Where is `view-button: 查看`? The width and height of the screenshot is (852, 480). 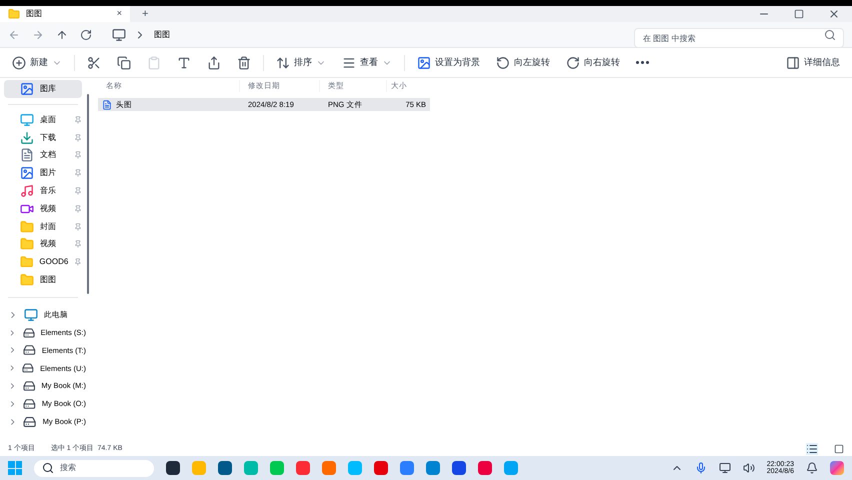 view-button: 查看 is located at coordinates (367, 62).